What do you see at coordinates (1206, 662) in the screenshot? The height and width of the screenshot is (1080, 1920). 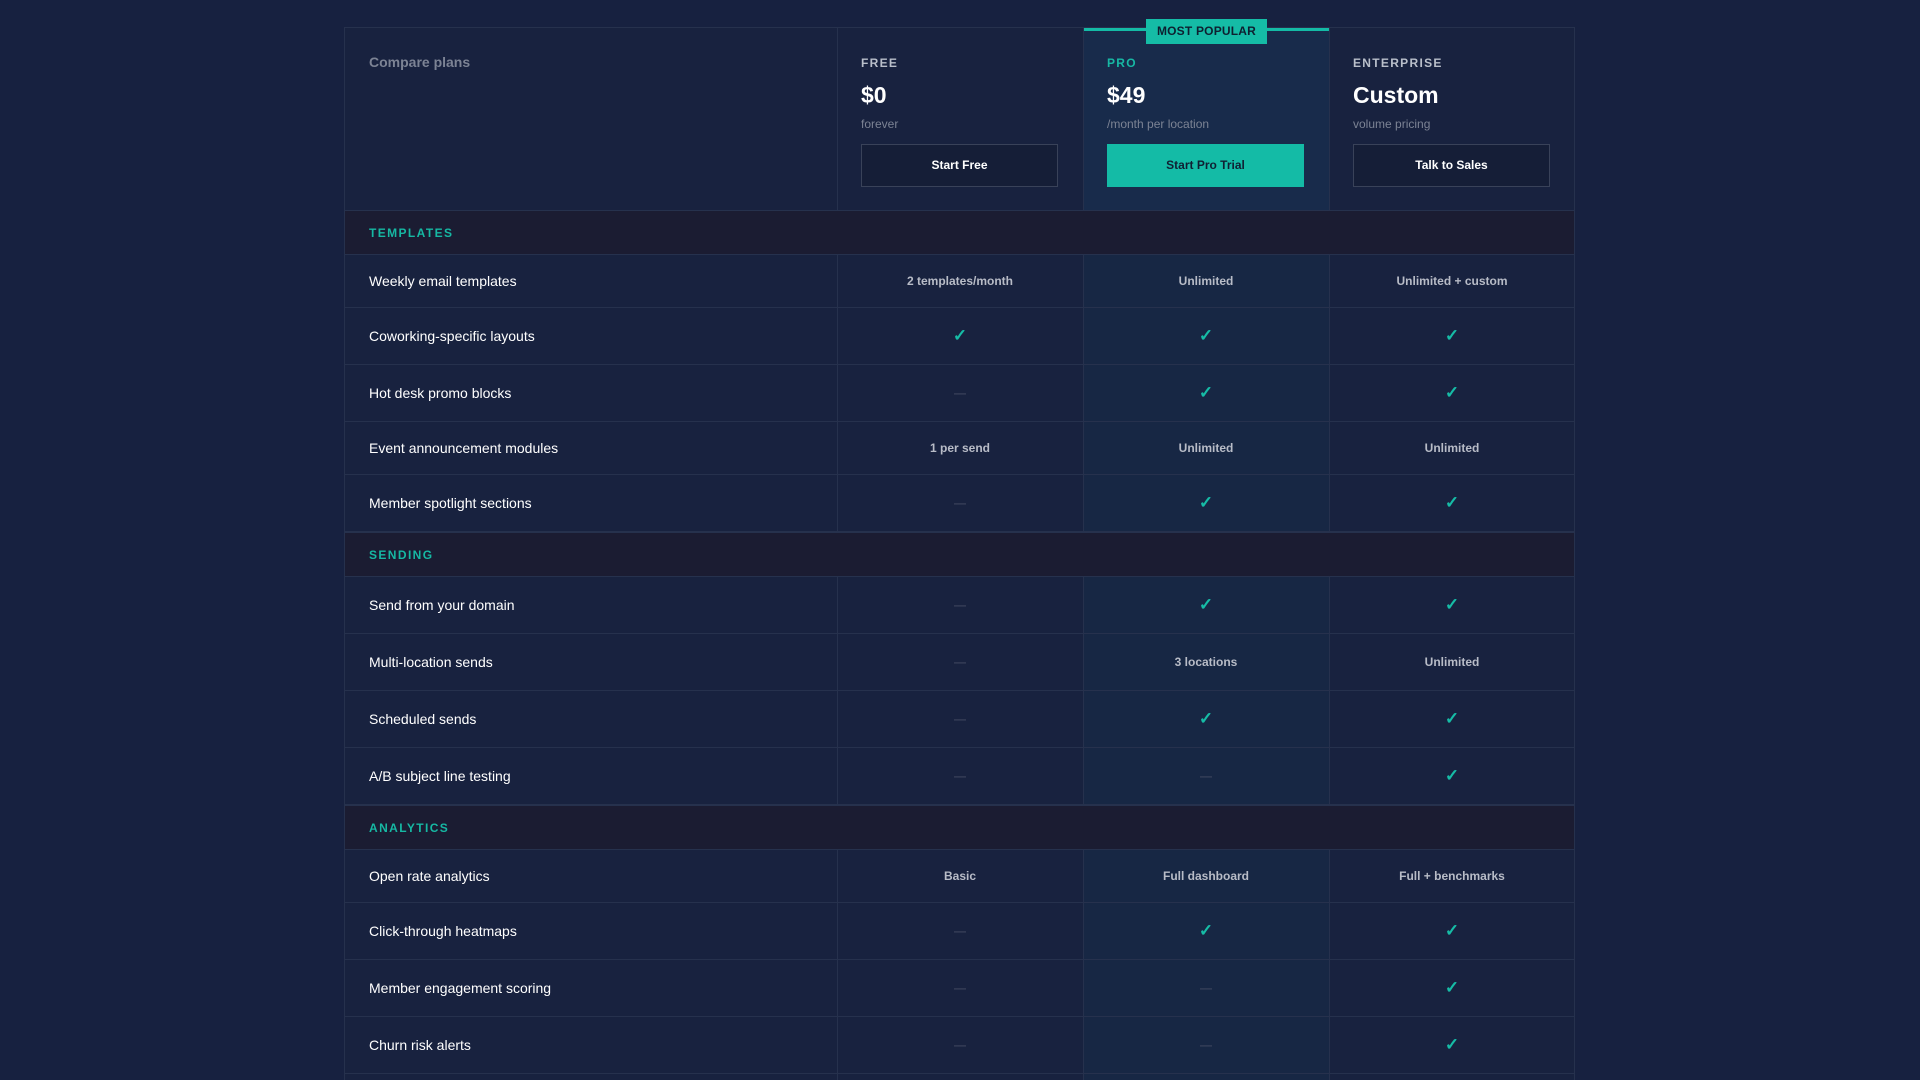 I see `pro-cell: 3 locations` at bounding box center [1206, 662].